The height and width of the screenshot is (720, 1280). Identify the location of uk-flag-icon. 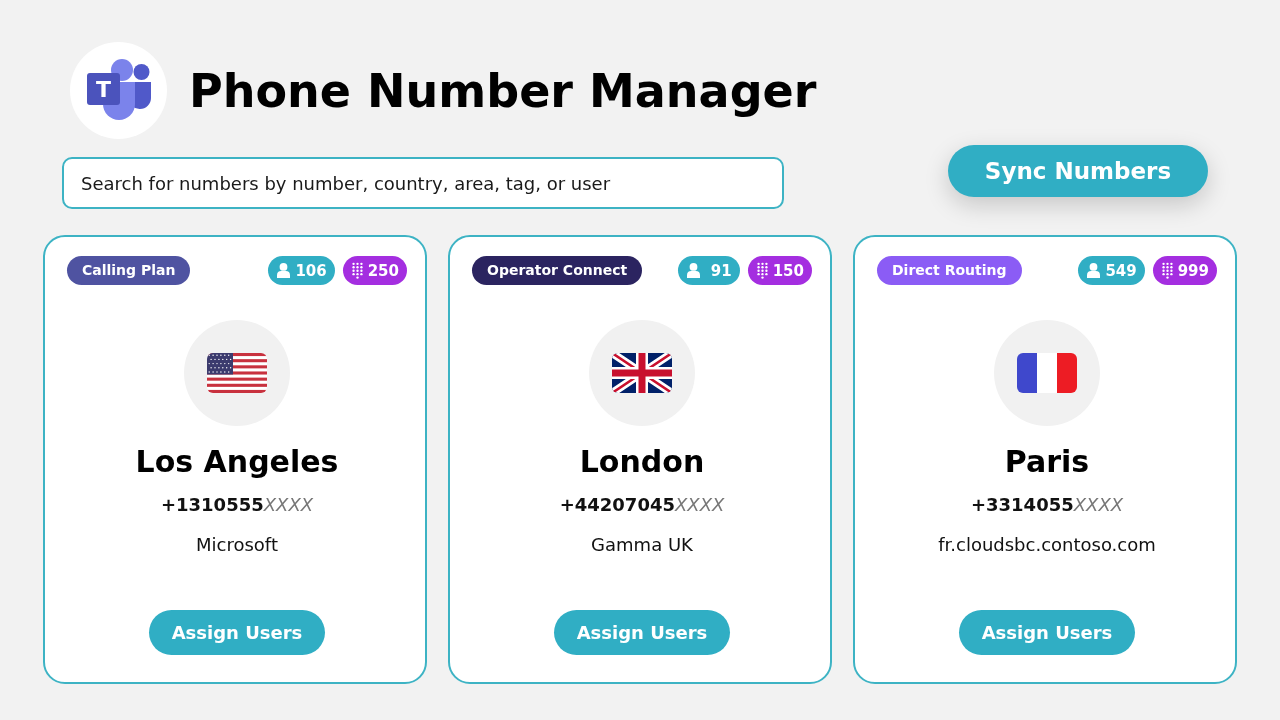
(642, 373).